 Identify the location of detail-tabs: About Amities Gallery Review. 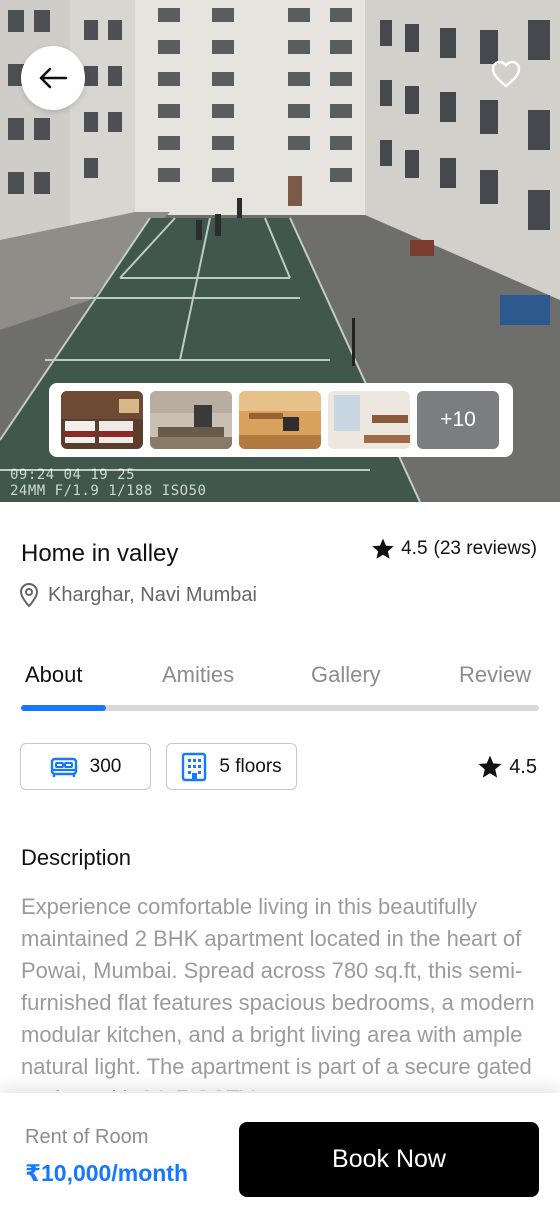
(280, 678).